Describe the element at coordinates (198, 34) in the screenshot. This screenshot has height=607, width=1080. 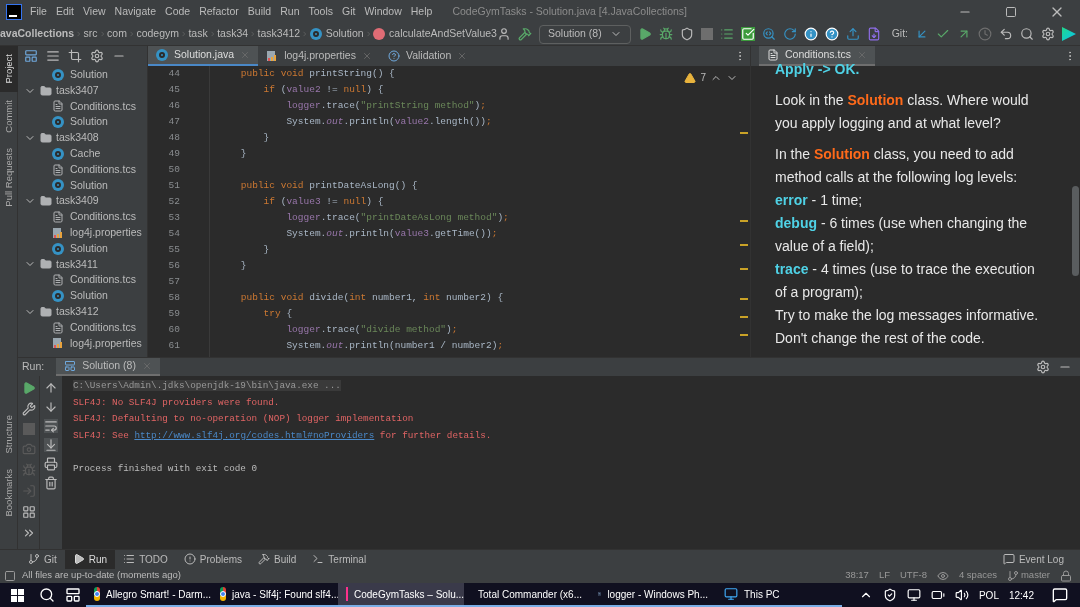
I see `breadcrumb: task` at that location.